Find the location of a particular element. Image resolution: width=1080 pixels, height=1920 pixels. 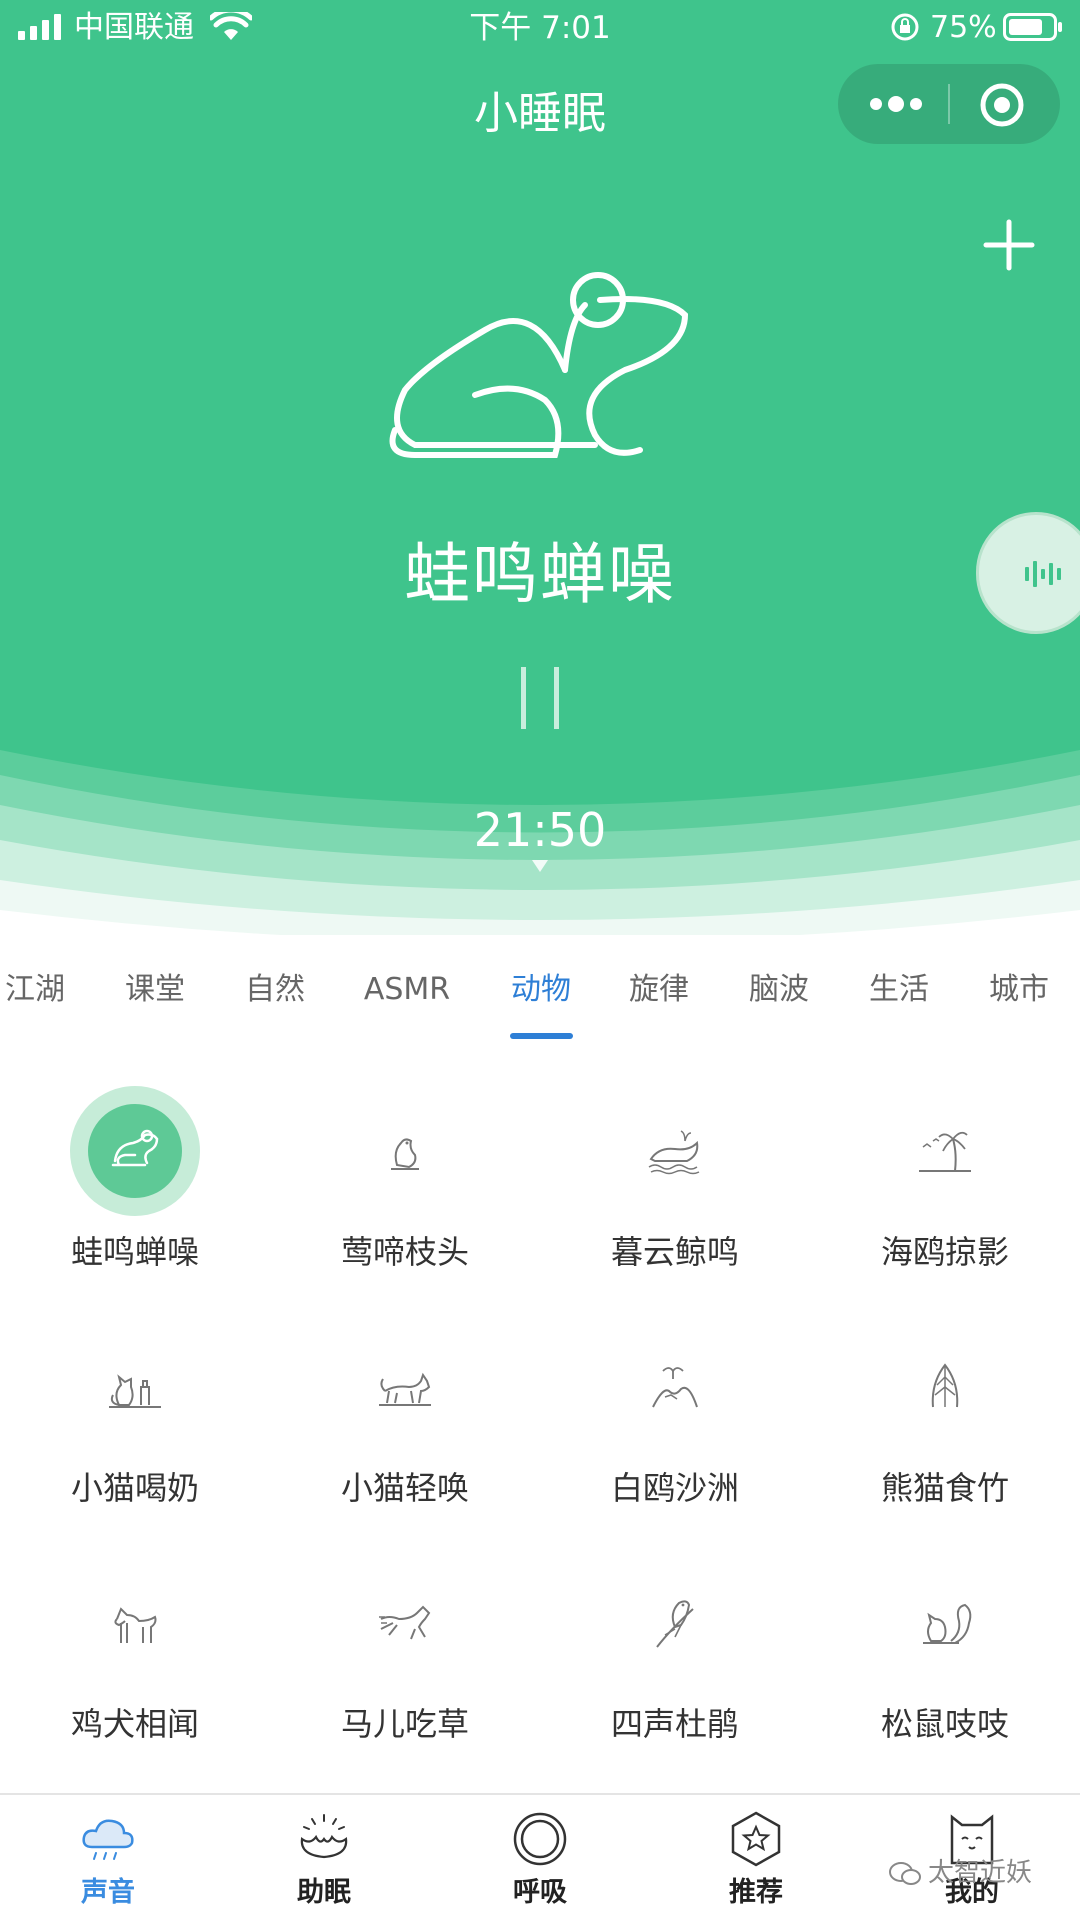

active-tab-indicator is located at coordinates (541, 1036).